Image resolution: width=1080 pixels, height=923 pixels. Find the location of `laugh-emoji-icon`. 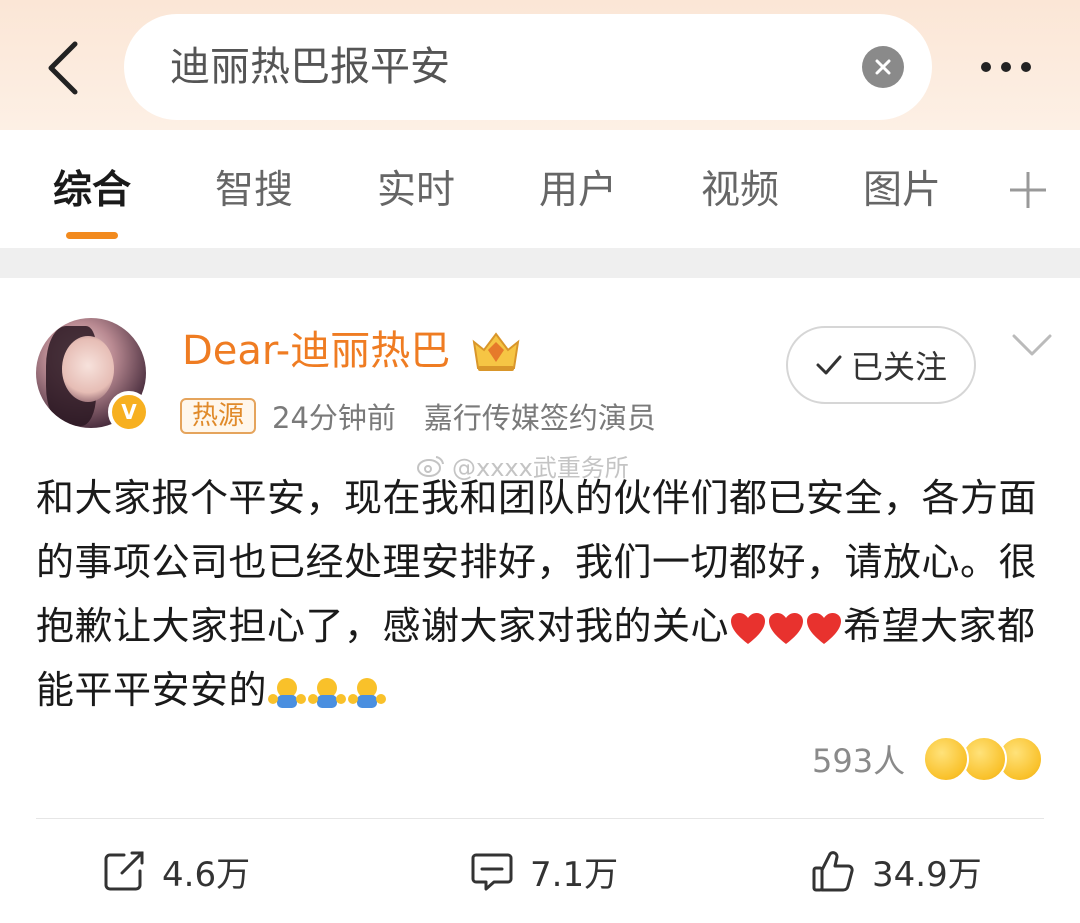

laugh-emoji-icon is located at coordinates (946, 759).